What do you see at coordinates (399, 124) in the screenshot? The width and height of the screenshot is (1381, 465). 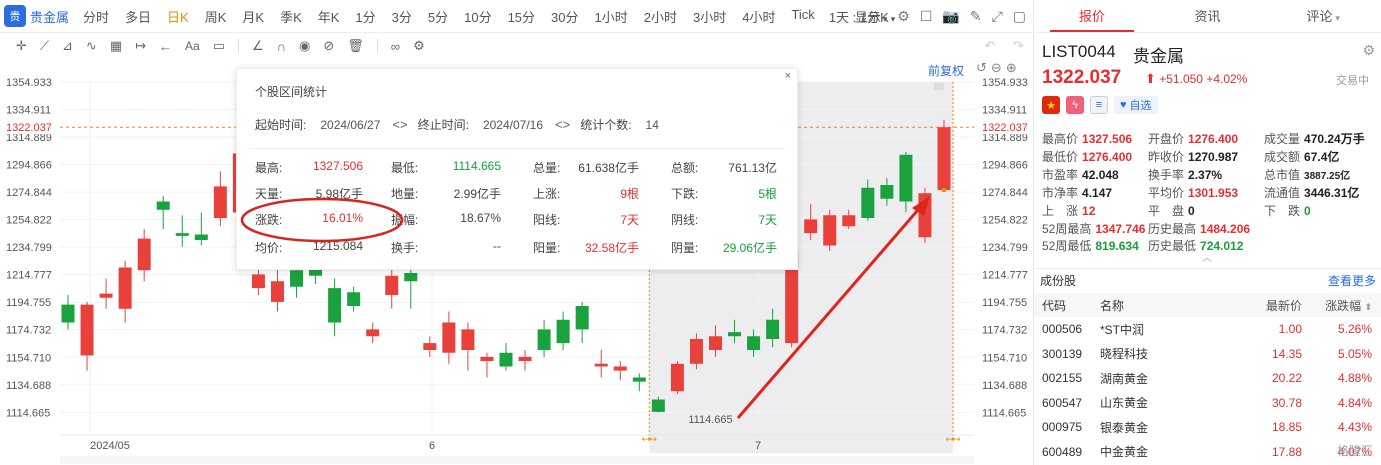 I see `start-arrows-icon: <>` at bounding box center [399, 124].